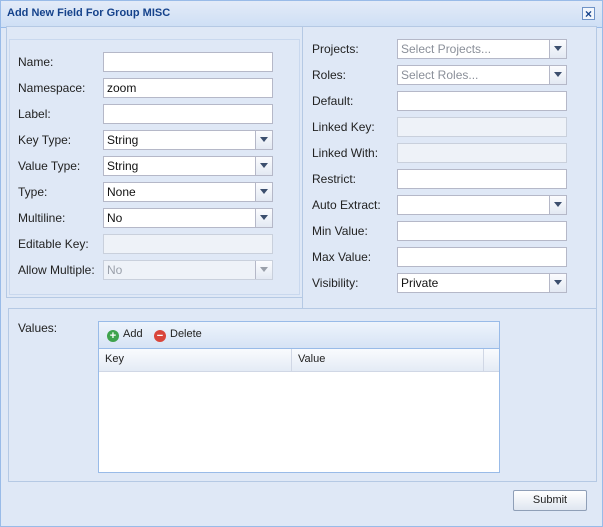  I want to click on delete-button: − Delete, so click(178, 335).